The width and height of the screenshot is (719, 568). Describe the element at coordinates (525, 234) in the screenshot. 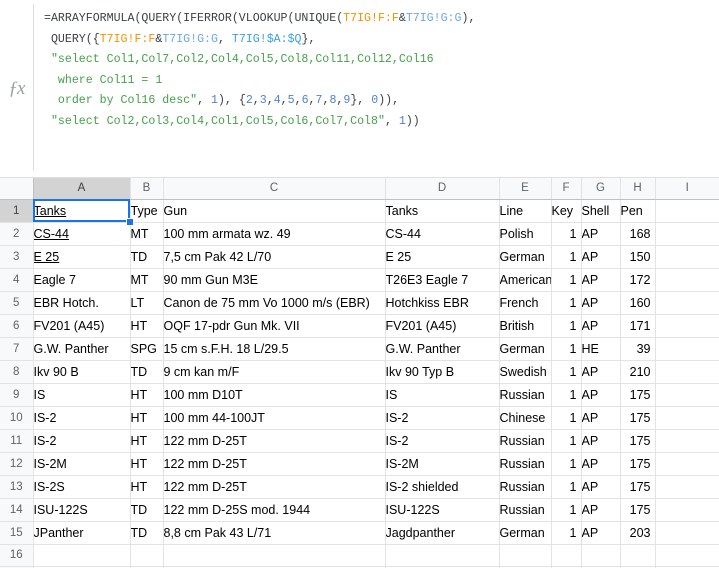

I see `cell-E2: Polish` at that location.